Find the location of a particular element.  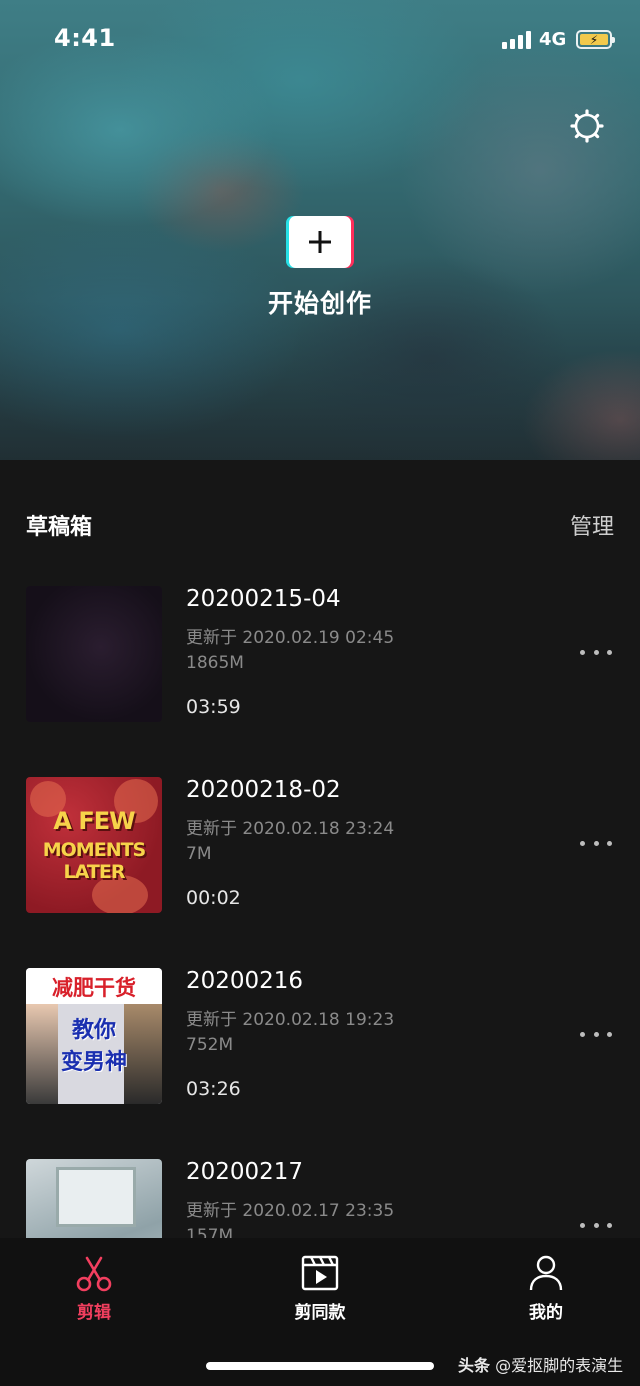

start-create-label: 开始创作 is located at coordinates (320, 302).